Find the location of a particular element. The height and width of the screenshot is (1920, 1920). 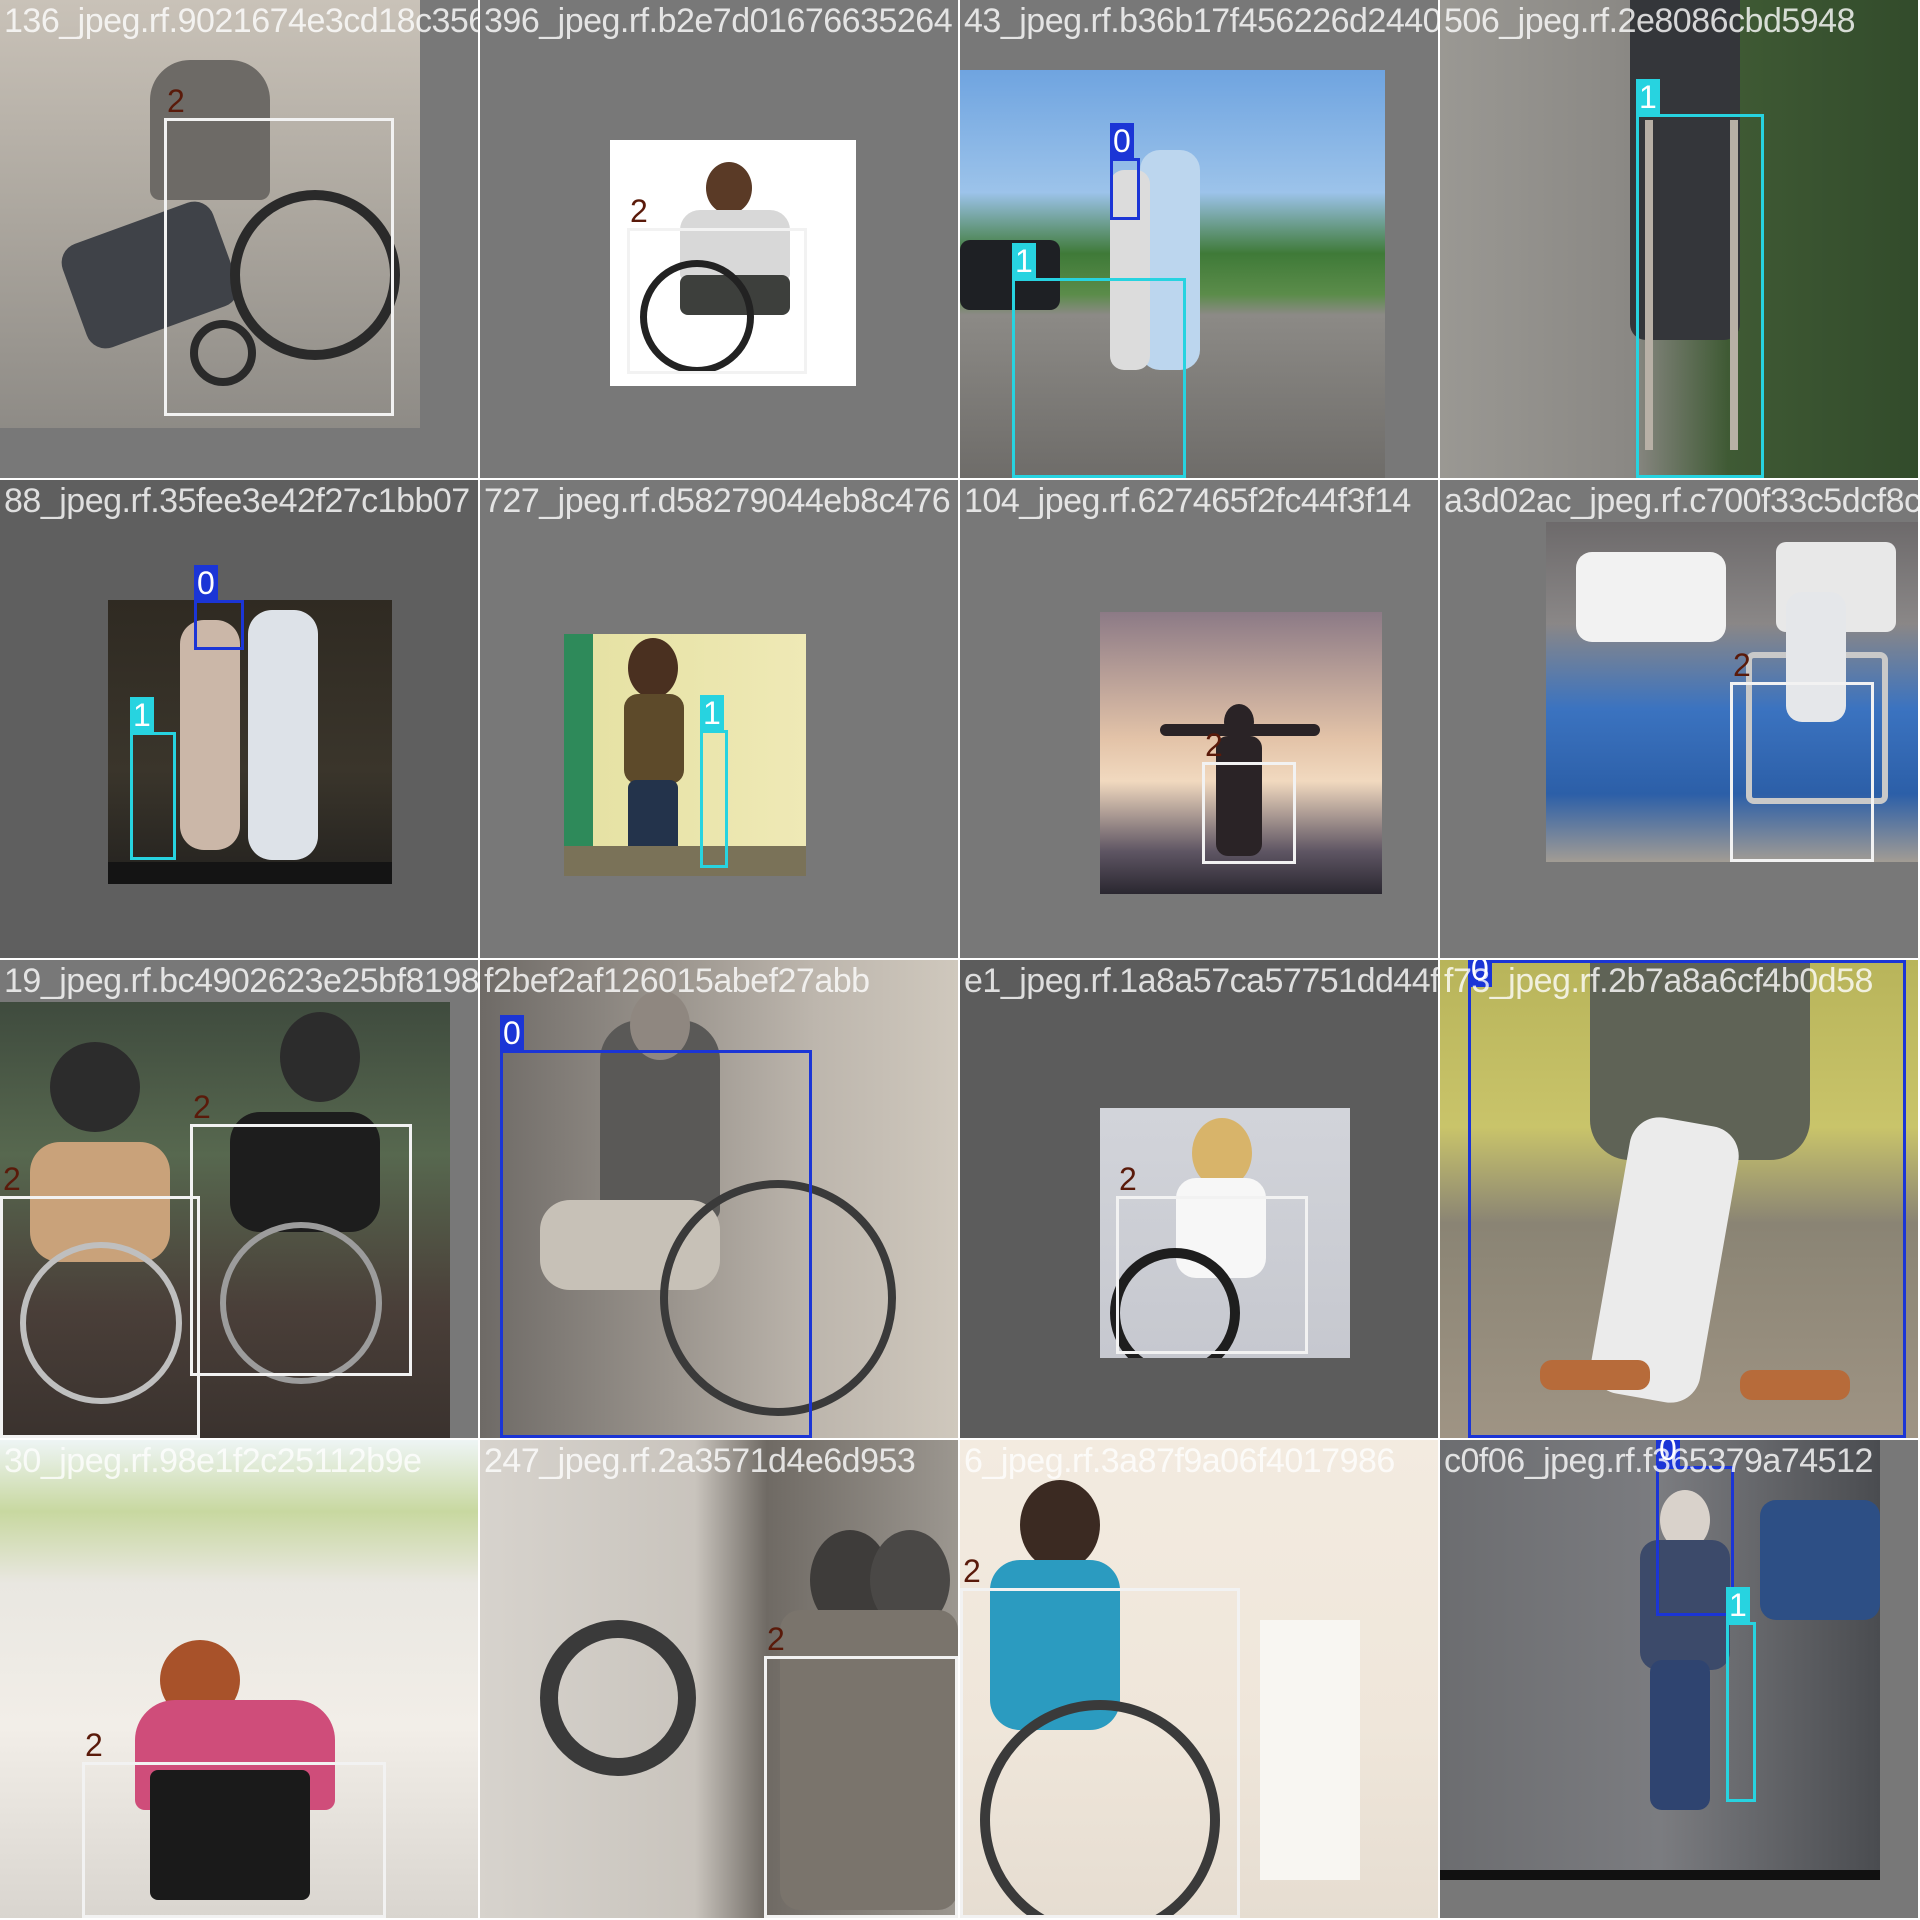

tile-filename: 88_jpeg.rf.35fee3e42f27c1bb07 is located at coordinates (237, 501).